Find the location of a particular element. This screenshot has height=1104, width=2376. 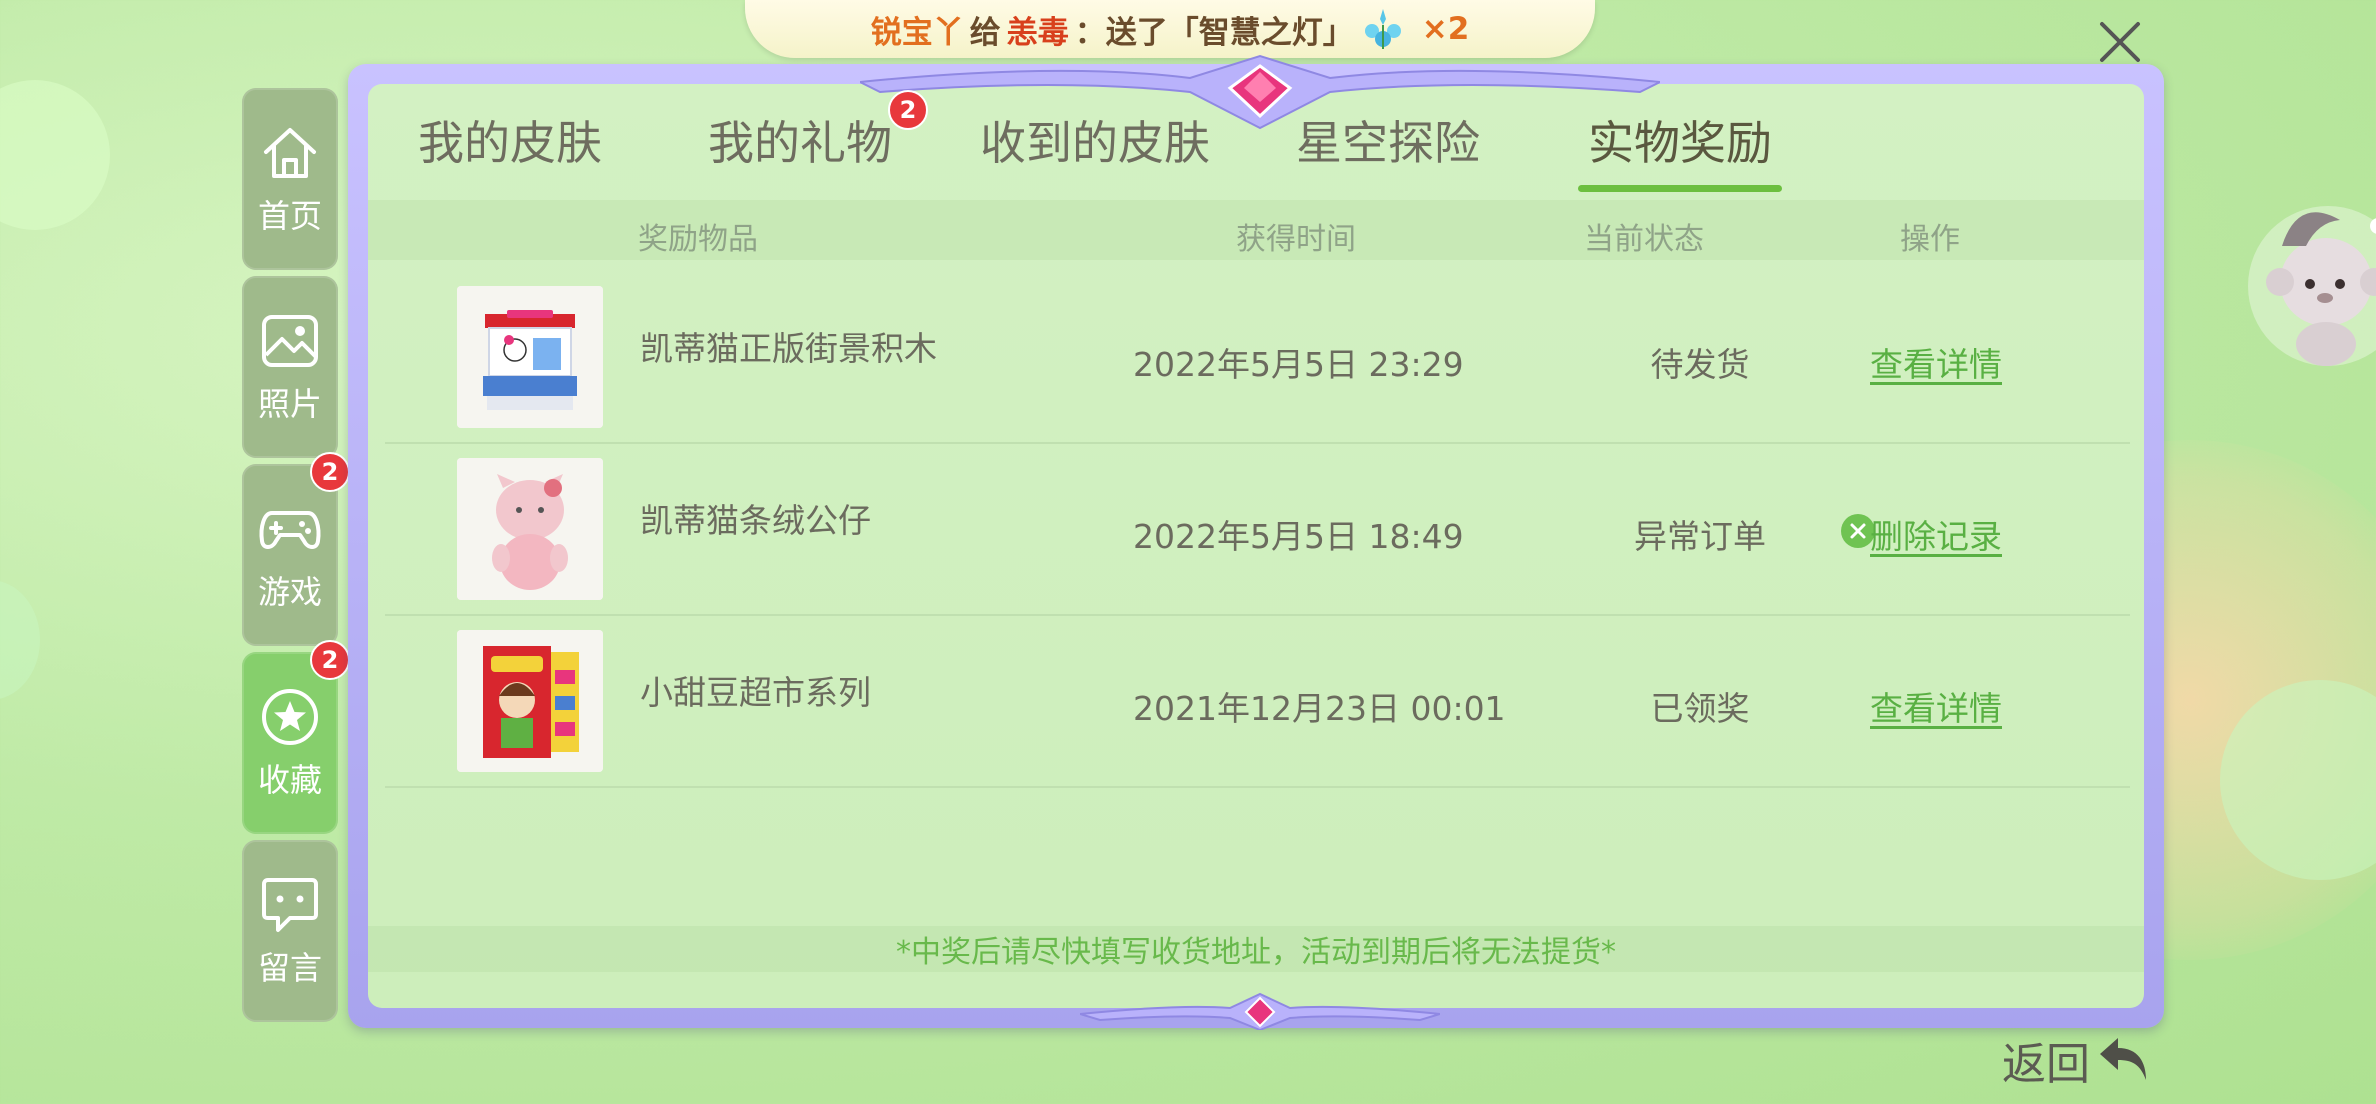

banner-sender: 锐宝丫 is located at coordinates (917, 32).